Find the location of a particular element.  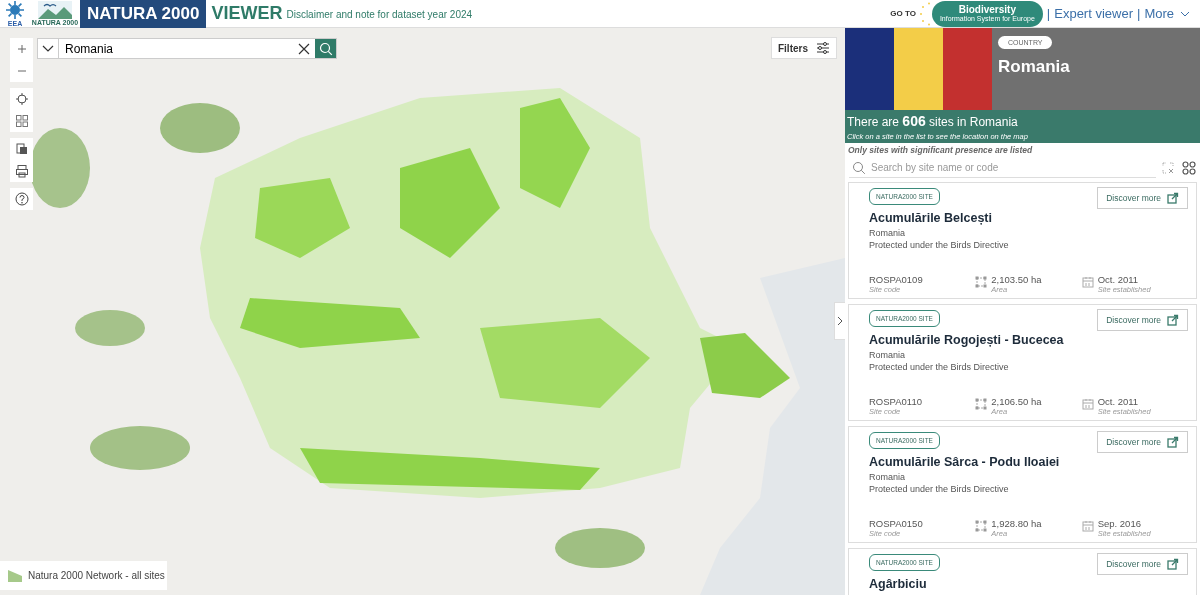

sliders-icon is located at coordinates (823, 48).